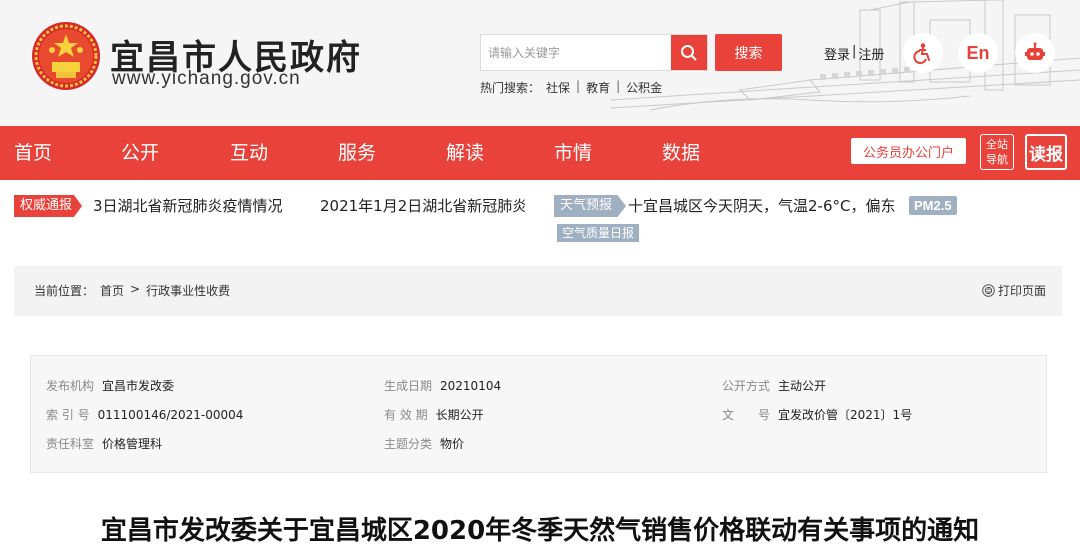 The height and width of the screenshot is (550, 1080). What do you see at coordinates (459, 415) in the screenshot?
I see `validity-value: 长期公开` at bounding box center [459, 415].